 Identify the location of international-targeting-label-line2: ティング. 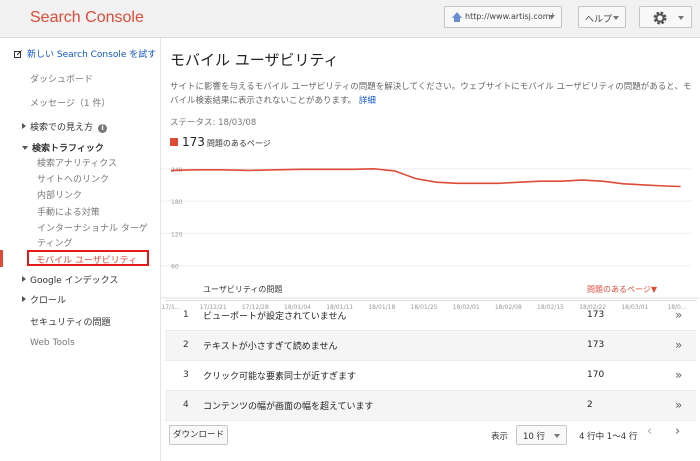
(55, 244).